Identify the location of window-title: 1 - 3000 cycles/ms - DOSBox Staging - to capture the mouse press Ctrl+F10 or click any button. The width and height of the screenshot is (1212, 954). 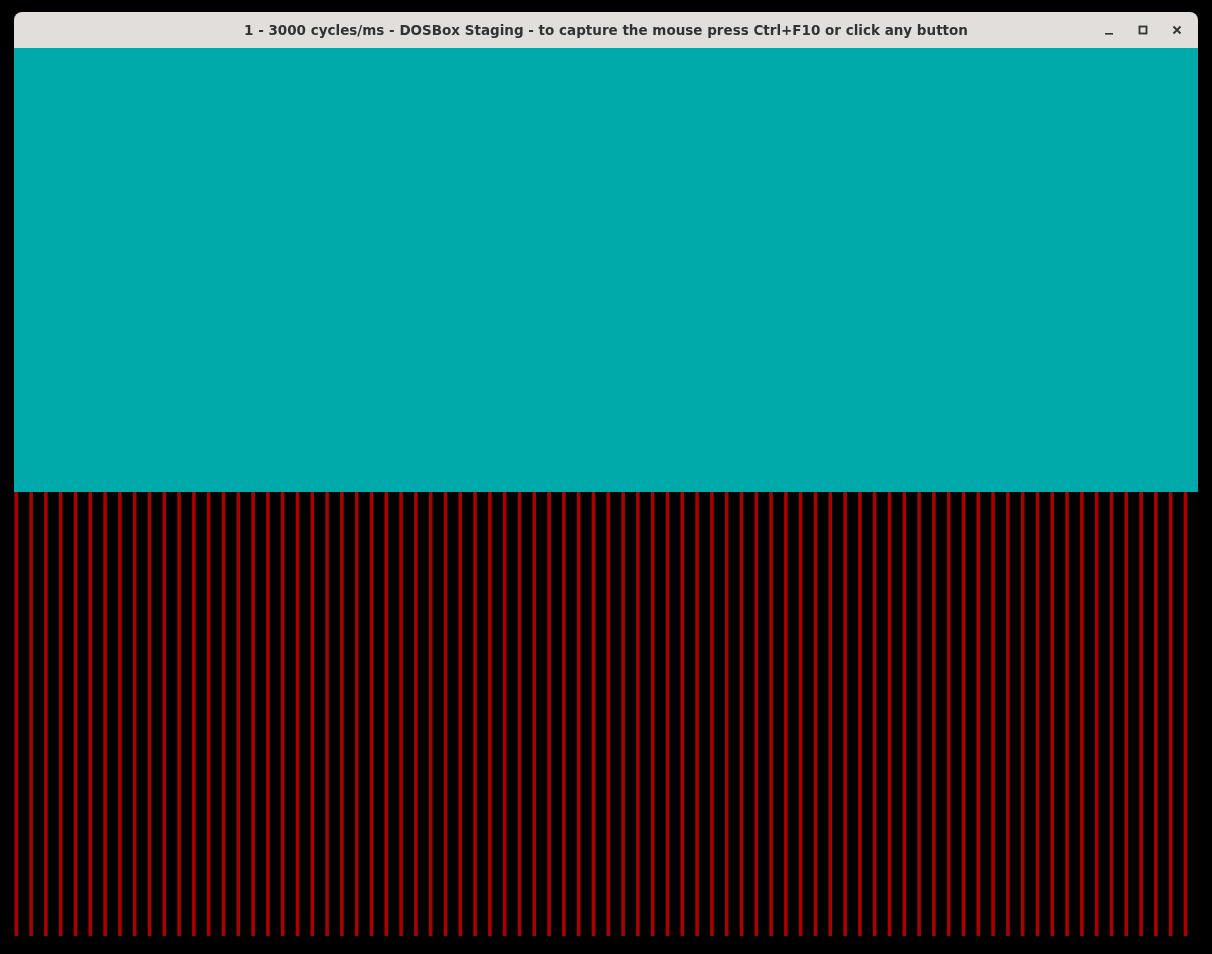
(606, 30).